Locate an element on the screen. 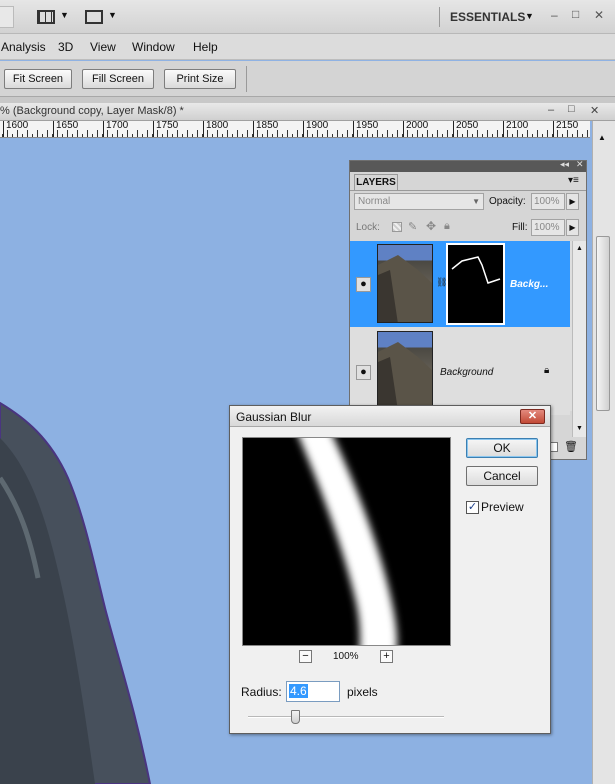  mask-preview-image is located at coordinates (348, 541).